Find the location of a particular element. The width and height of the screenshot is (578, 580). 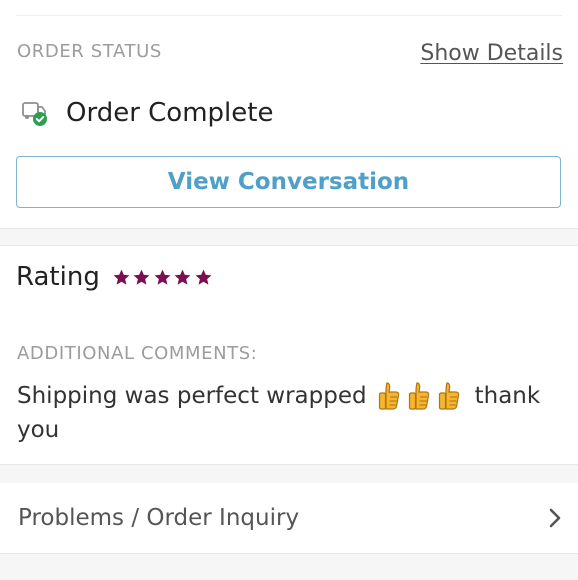

problems-order-inquiry-row: Problems / Order Inquiry is located at coordinates (289, 517).